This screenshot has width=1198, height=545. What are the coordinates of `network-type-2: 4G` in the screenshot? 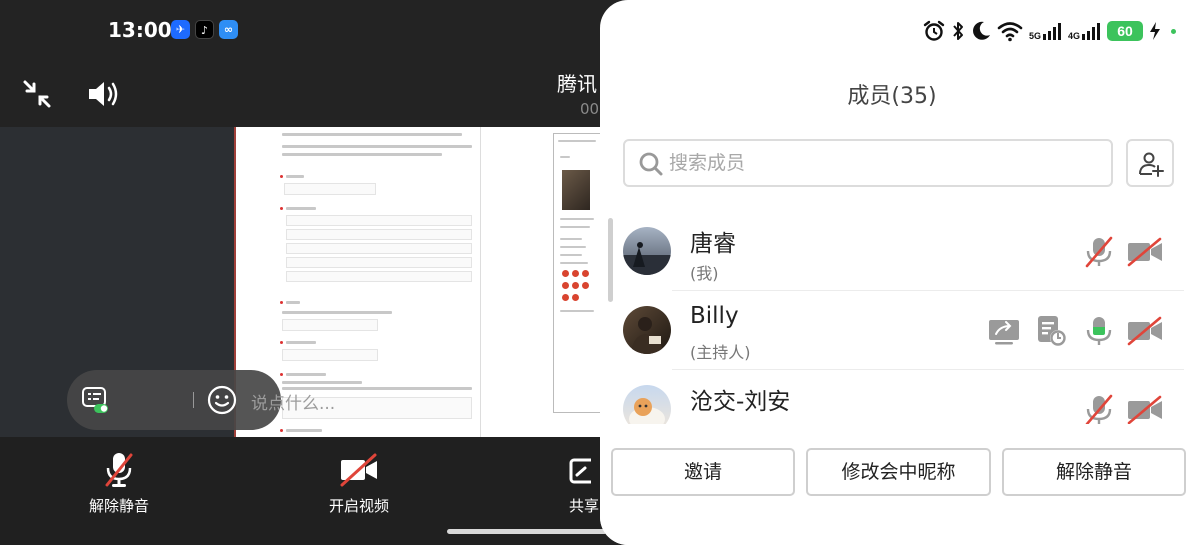 It's located at (1073, 36).